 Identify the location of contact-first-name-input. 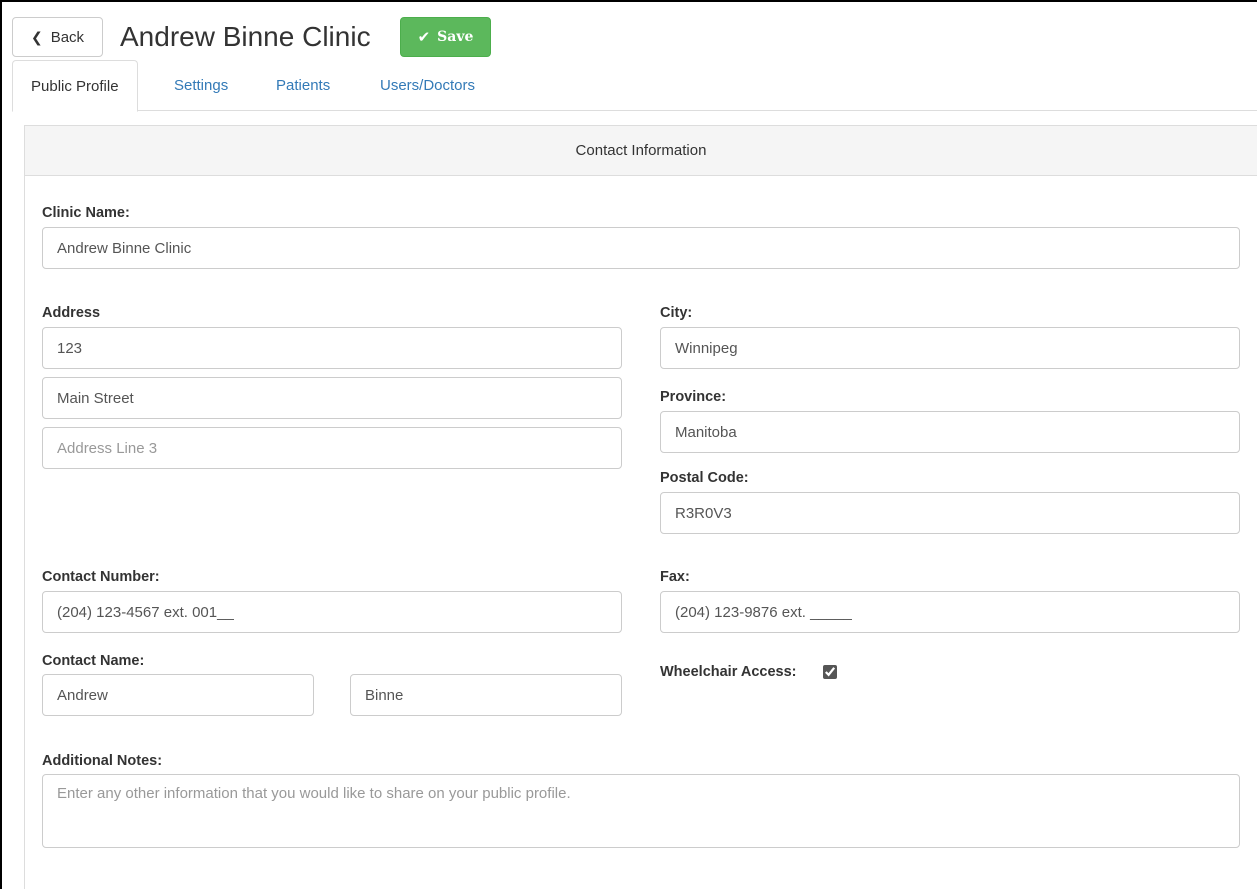
(178, 695).